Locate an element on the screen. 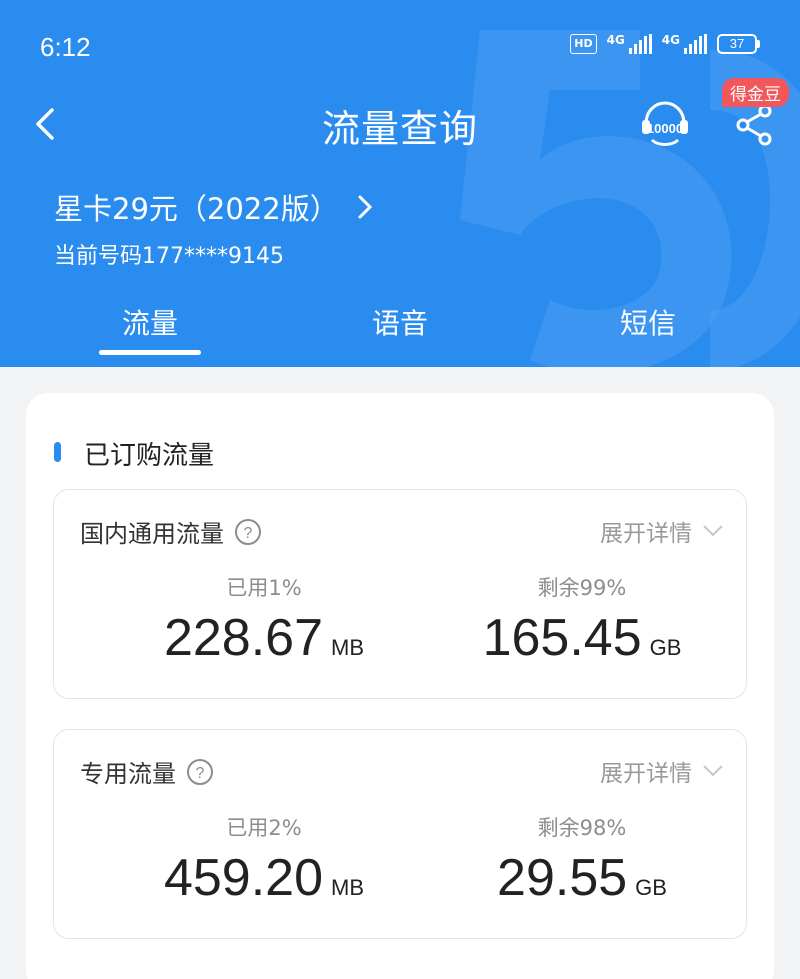 This screenshot has width=800, height=979. data-box-name: 专用流量 ? is located at coordinates (147, 771).